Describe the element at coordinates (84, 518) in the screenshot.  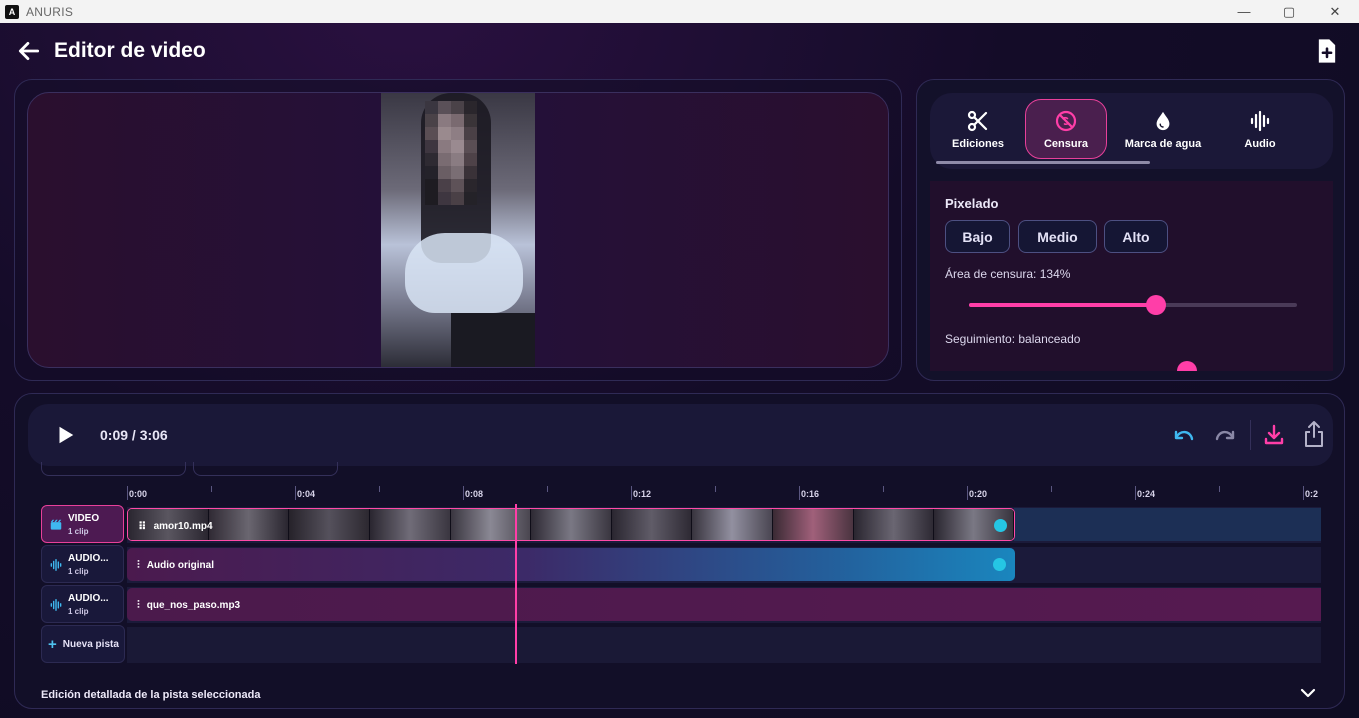
I see `track-name: VIDEO` at that location.